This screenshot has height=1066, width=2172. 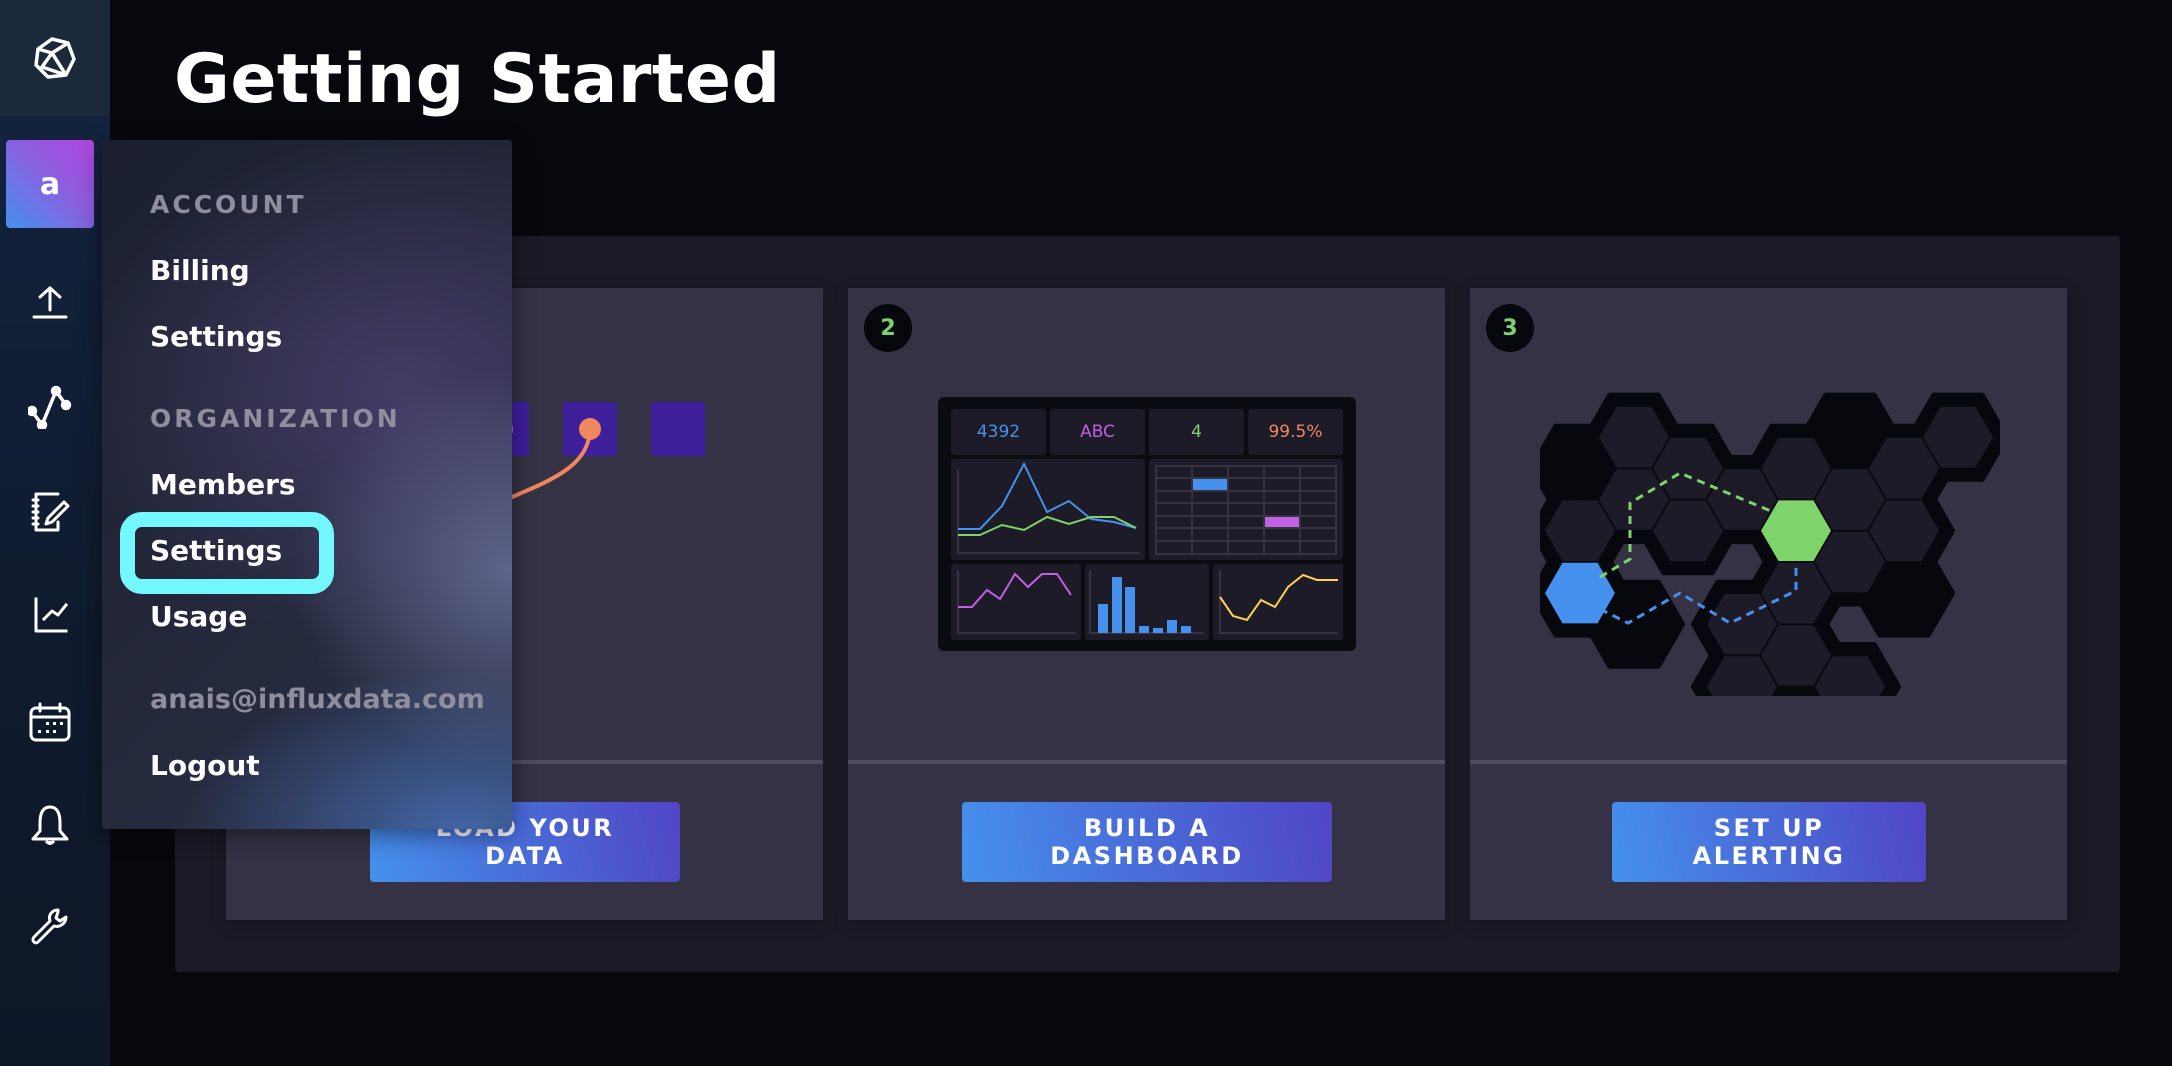 What do you see at coordinates (590, 429) in the screenshot?
I see `source-dot-orange` at bounding box center [590, 429].